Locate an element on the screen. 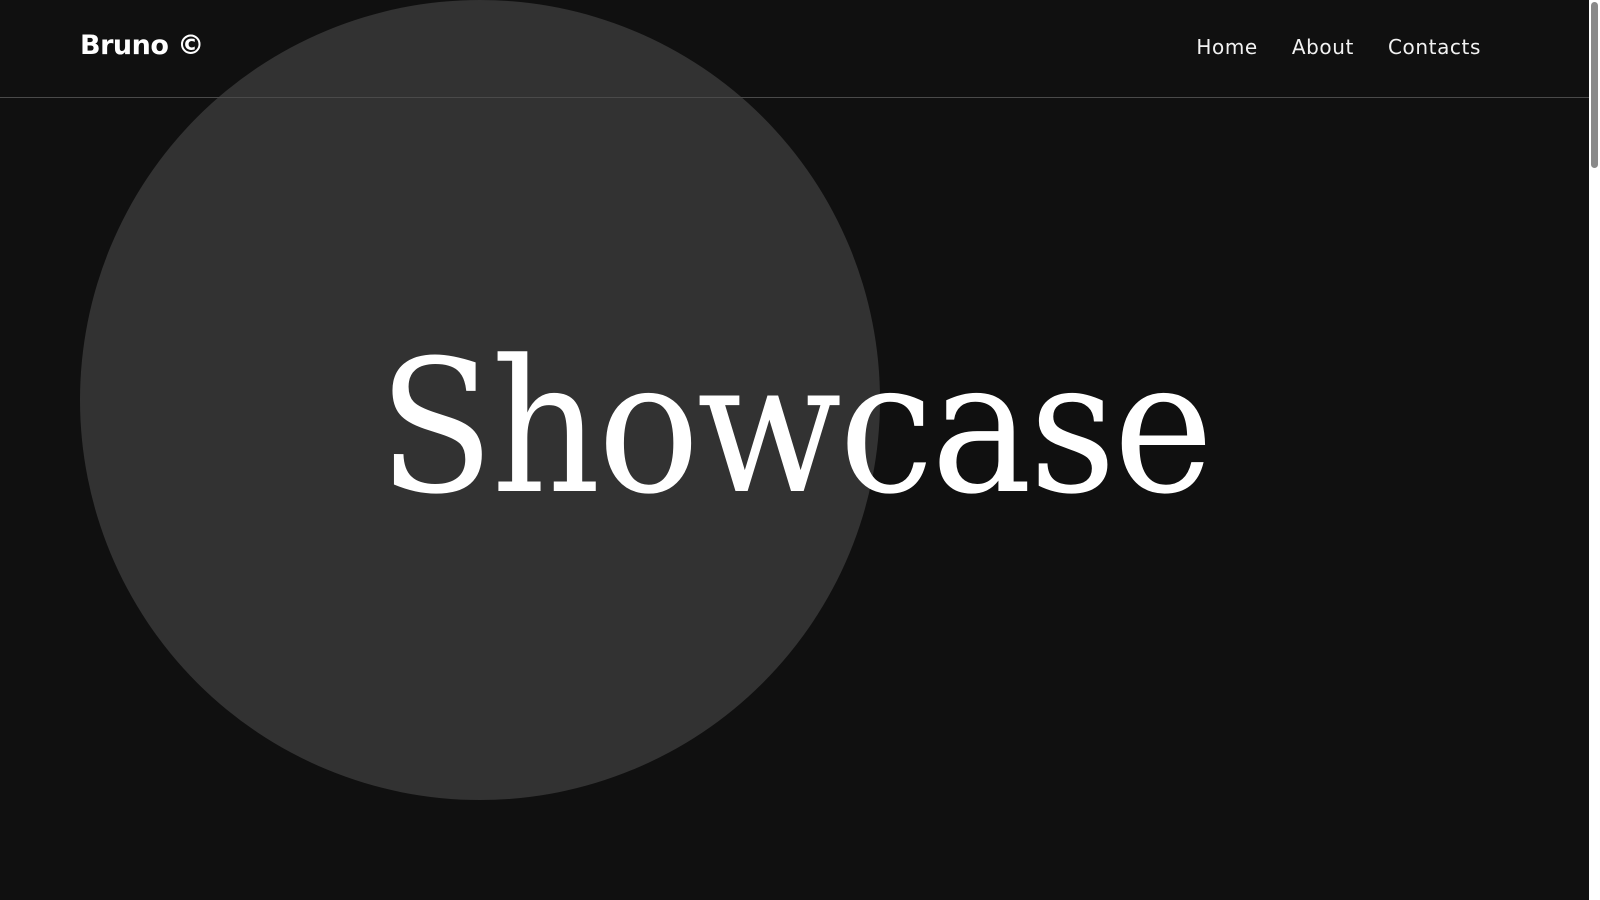  scrollbar-thumb is located at coordinates (1594, 85).